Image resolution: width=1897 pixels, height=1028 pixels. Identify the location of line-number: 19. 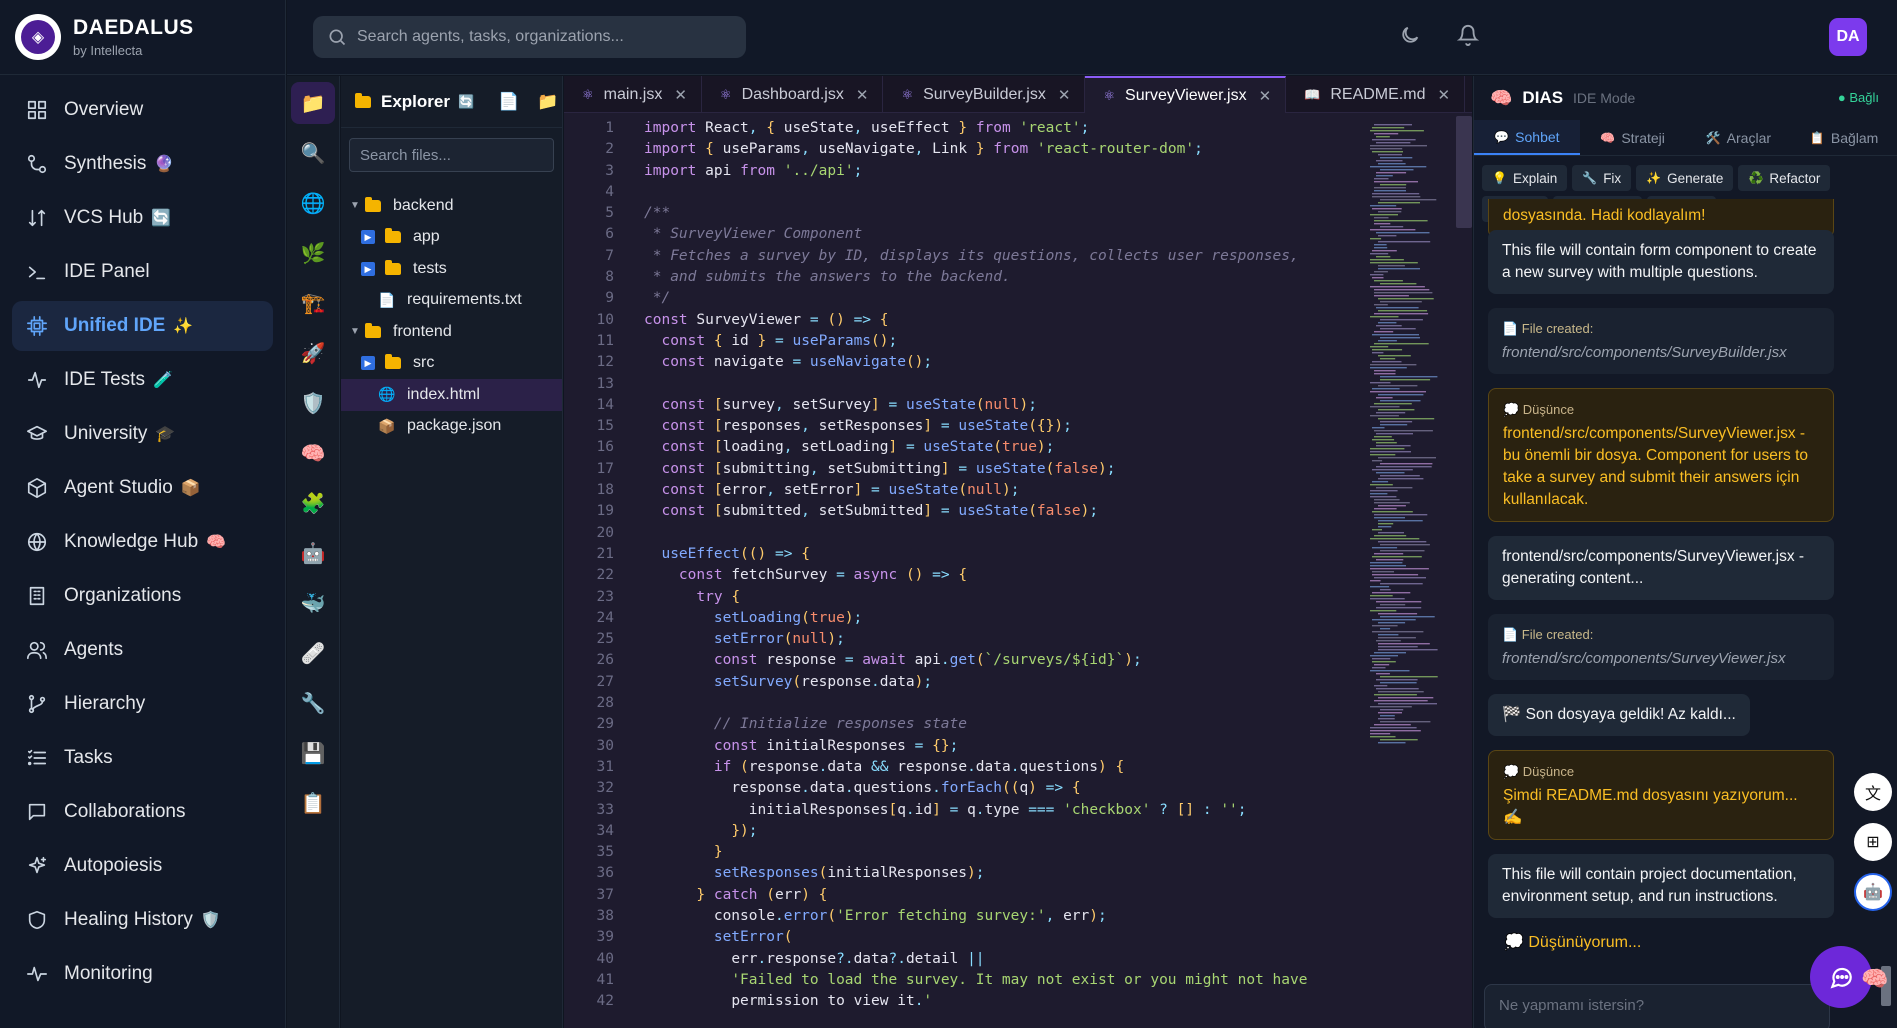
(605, 511).